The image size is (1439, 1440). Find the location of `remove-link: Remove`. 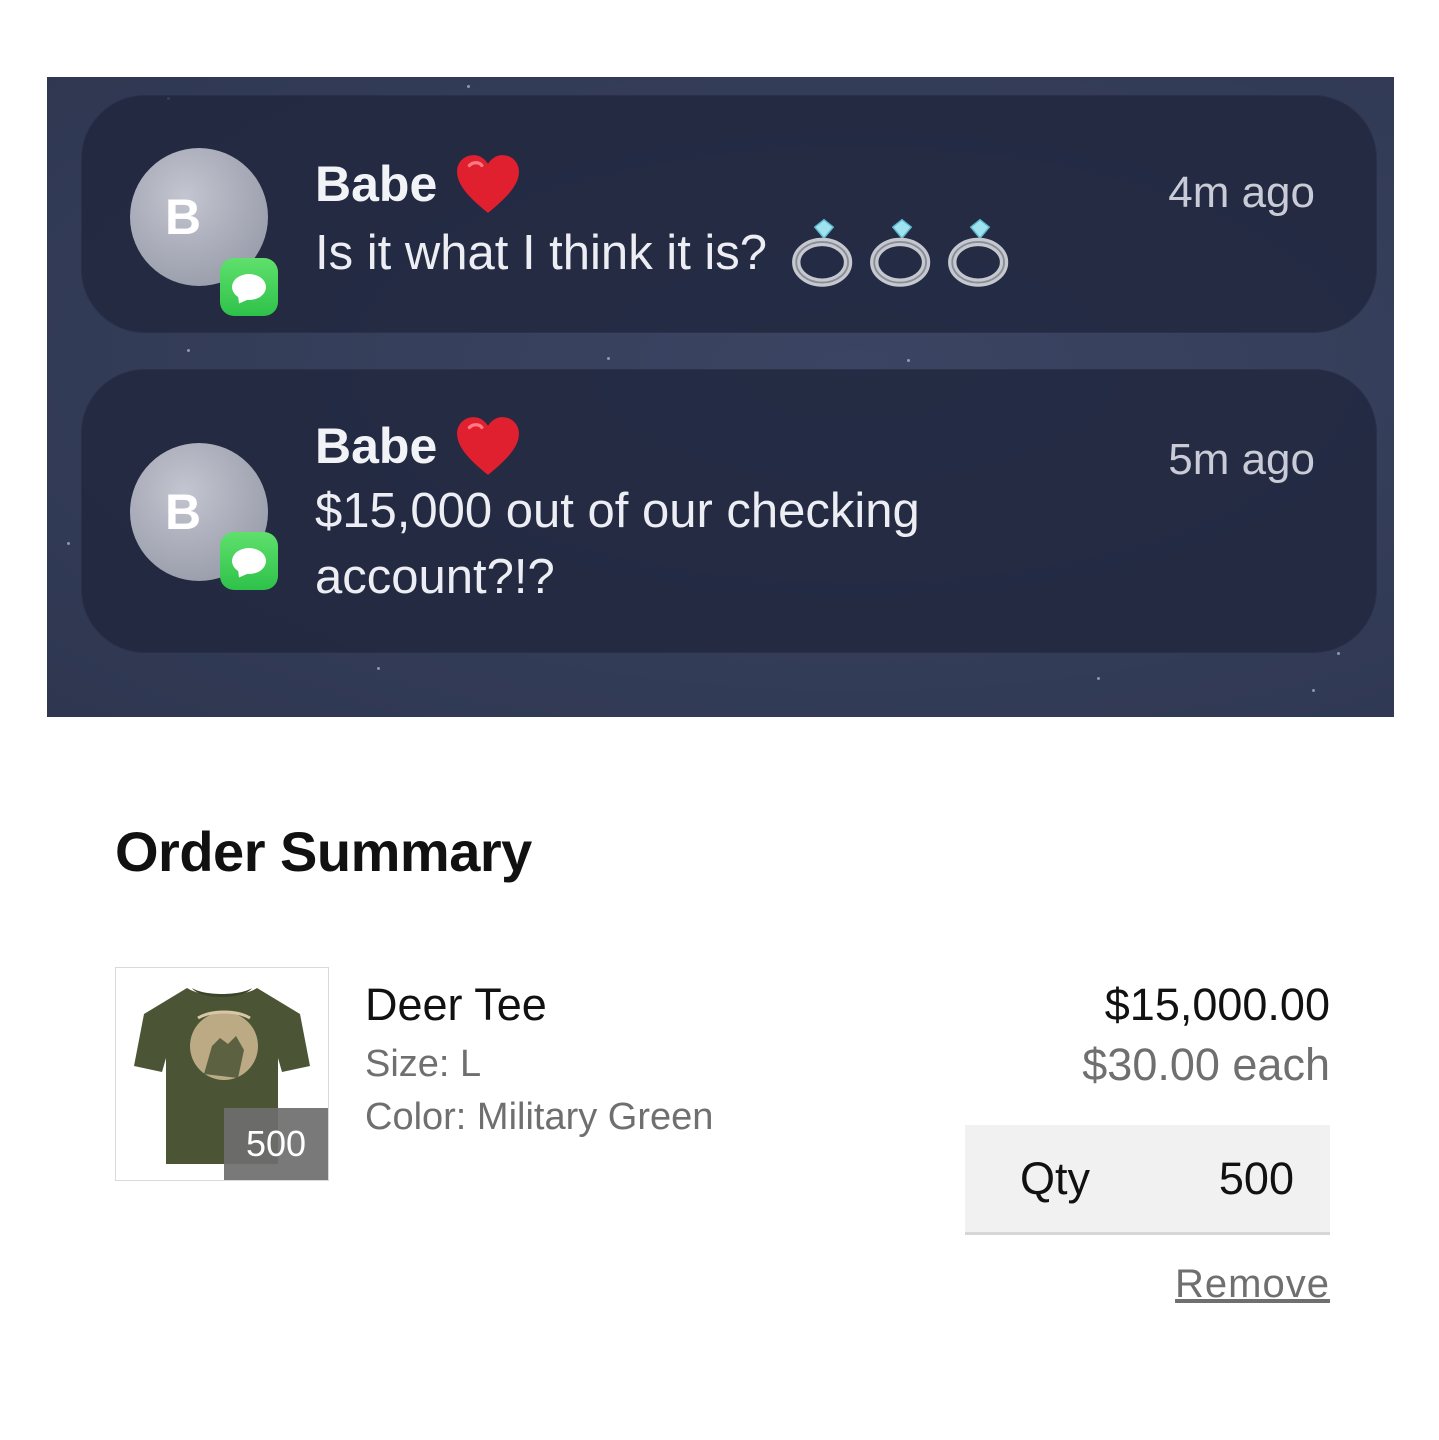

remove-link: Remove is located at coordinates (1252, 1284).